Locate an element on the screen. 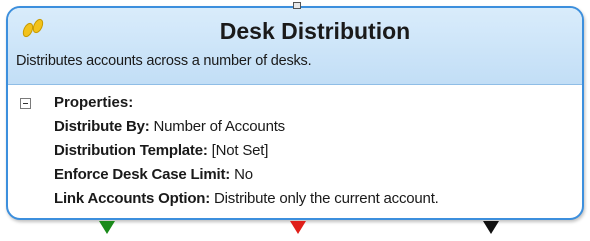  green-output-port is located at coordinates (107, 227).